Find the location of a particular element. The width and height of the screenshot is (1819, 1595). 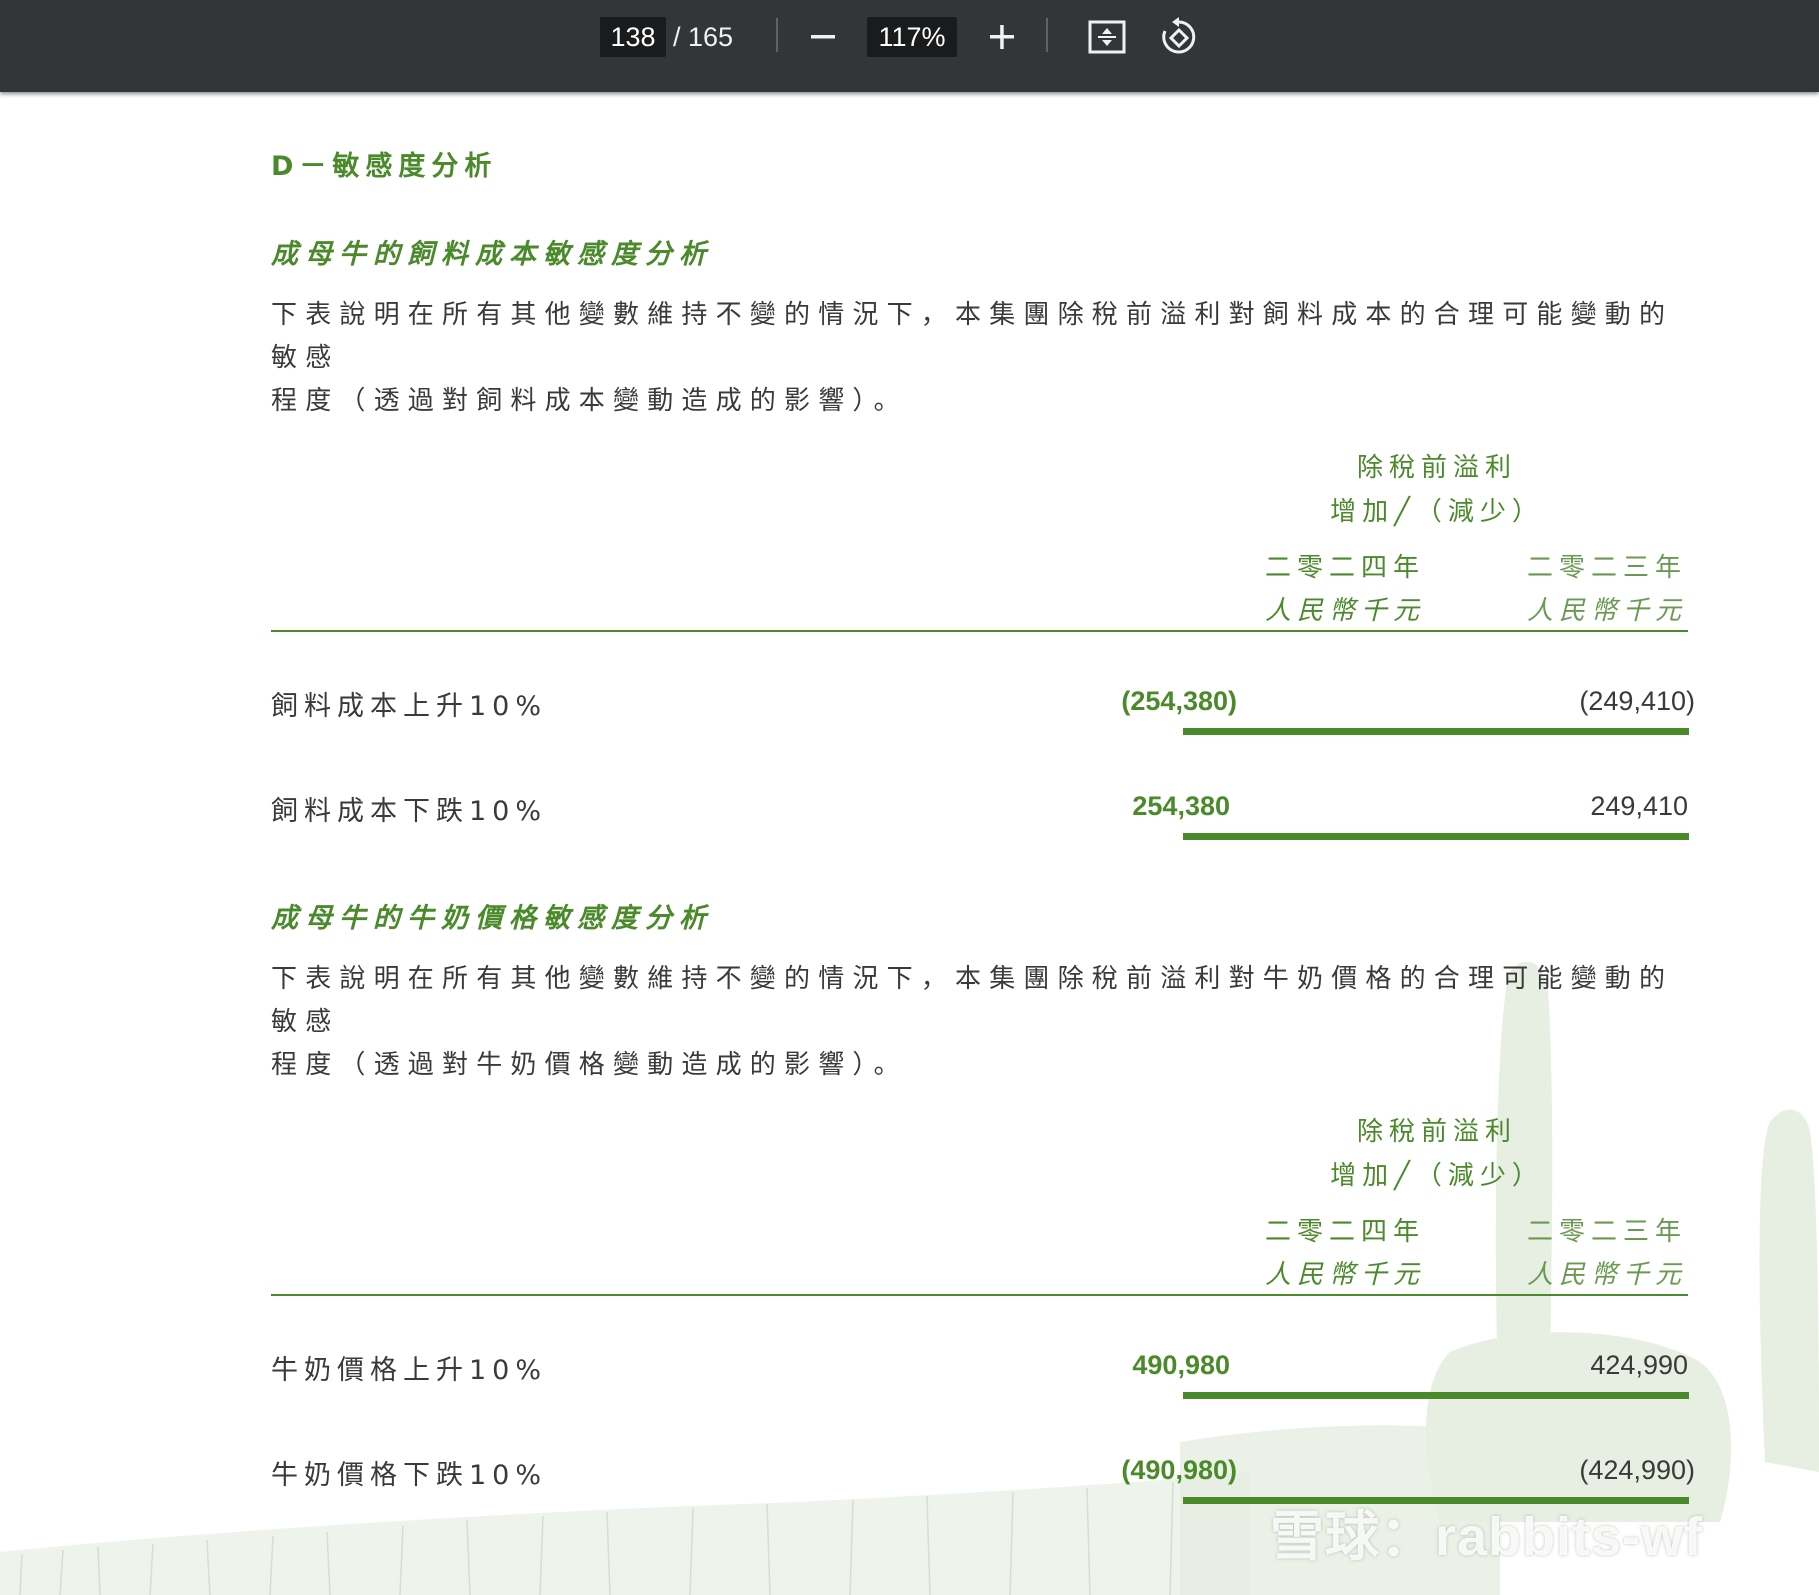

fit-page-button is located at coordinates (1107, 37).